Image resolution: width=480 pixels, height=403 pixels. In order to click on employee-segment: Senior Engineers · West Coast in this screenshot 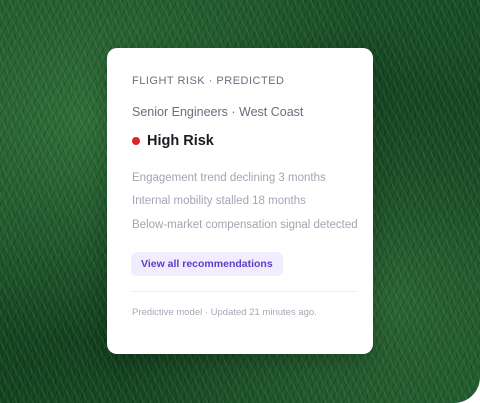, I will do `click(218, 112)`.